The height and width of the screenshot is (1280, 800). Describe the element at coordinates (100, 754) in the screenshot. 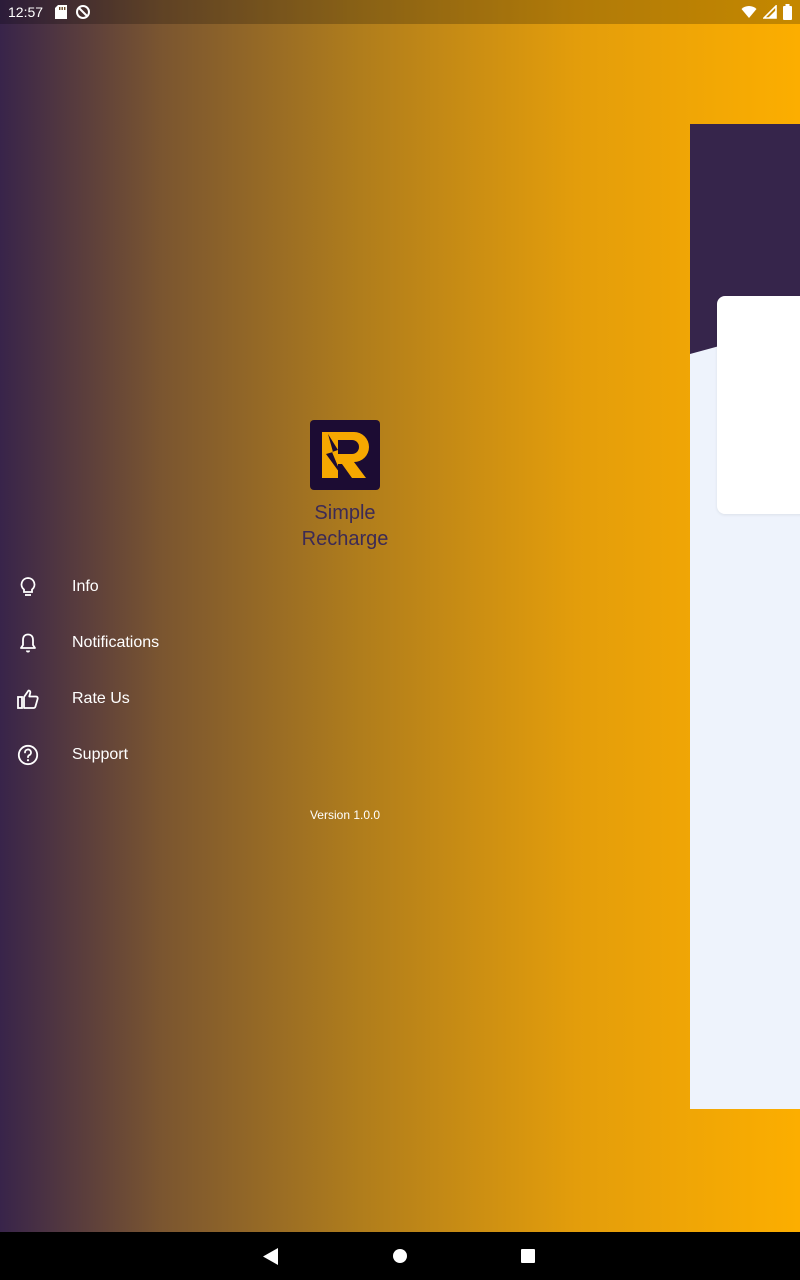

I see `menu-item-label: Support` at that location.